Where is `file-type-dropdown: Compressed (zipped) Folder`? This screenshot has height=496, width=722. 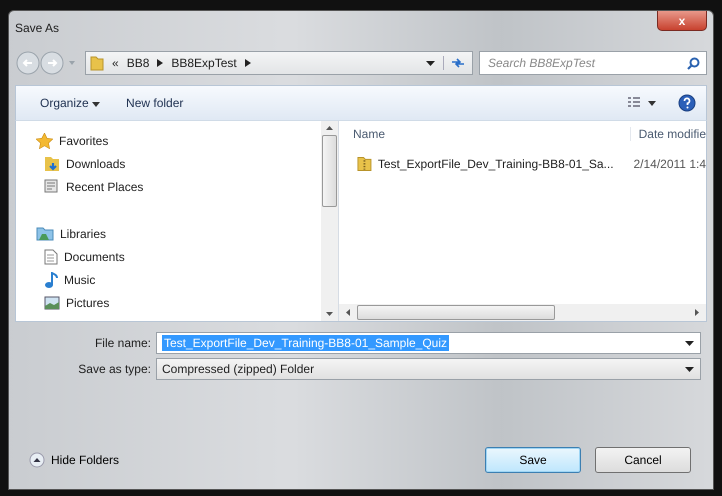
file-type-dropdown: Compressed (zipped) Folder is located at coordinates (428, 369).